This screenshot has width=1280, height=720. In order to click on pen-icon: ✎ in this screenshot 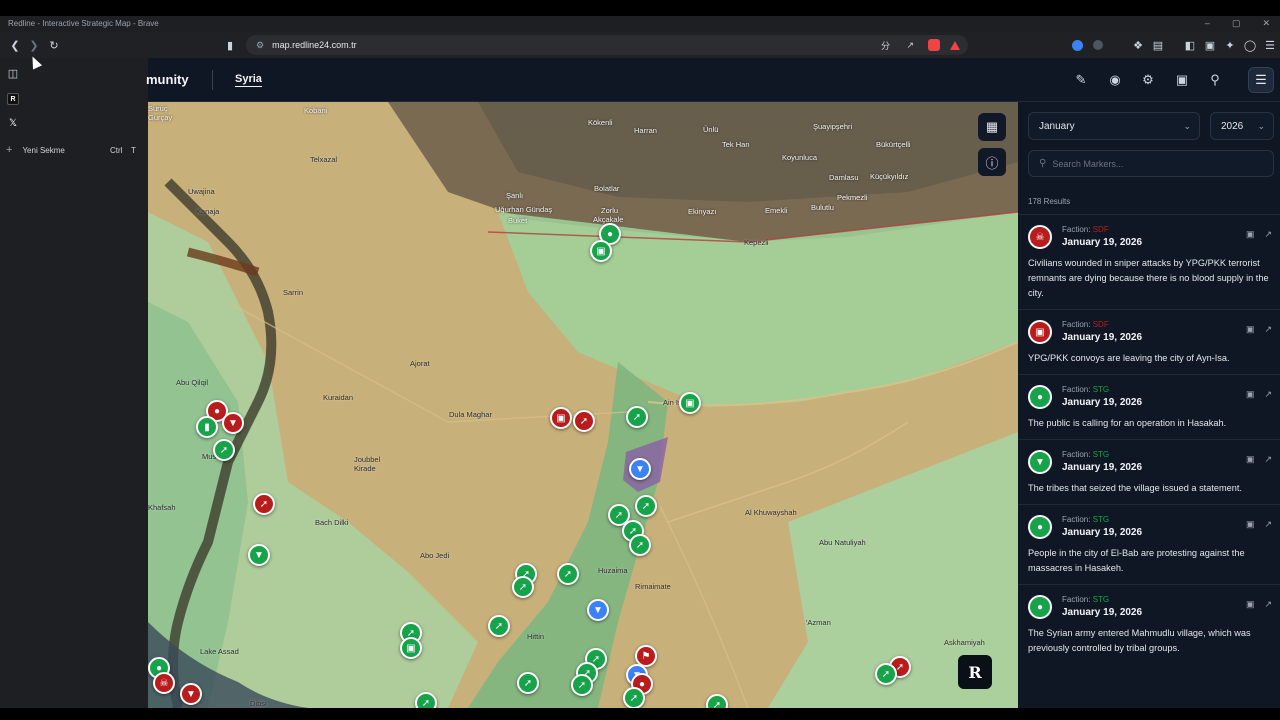, I will do `click(1081, 80)`.